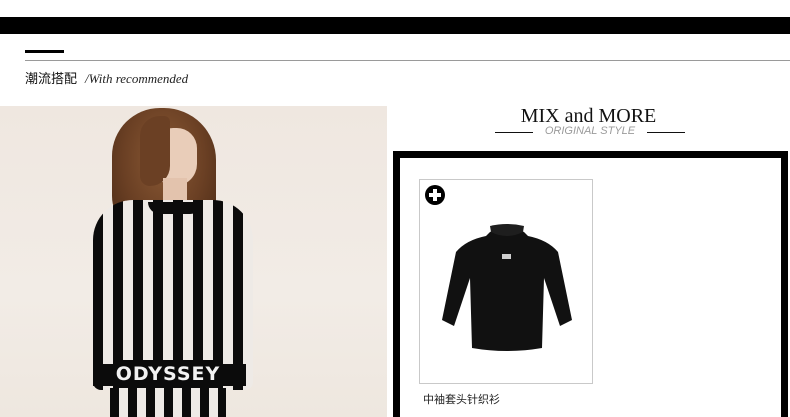 This screenshot has height=417, width=790. I want to click on model-striped-skirt, so click(168, 402).